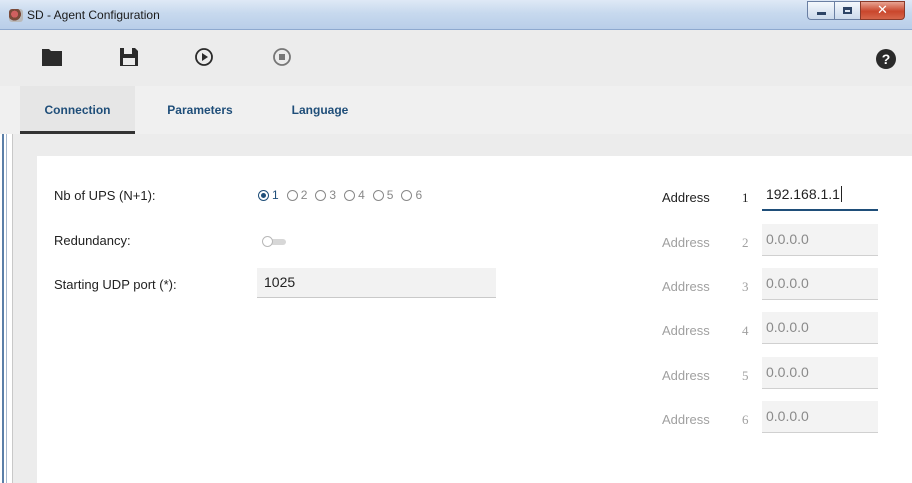 The width and height of the screenshot is (912, 483). What do you see at coordinates (745, 375) in the screenshot?
I see `address-number-5: 5` at bounding box center [745, 375].